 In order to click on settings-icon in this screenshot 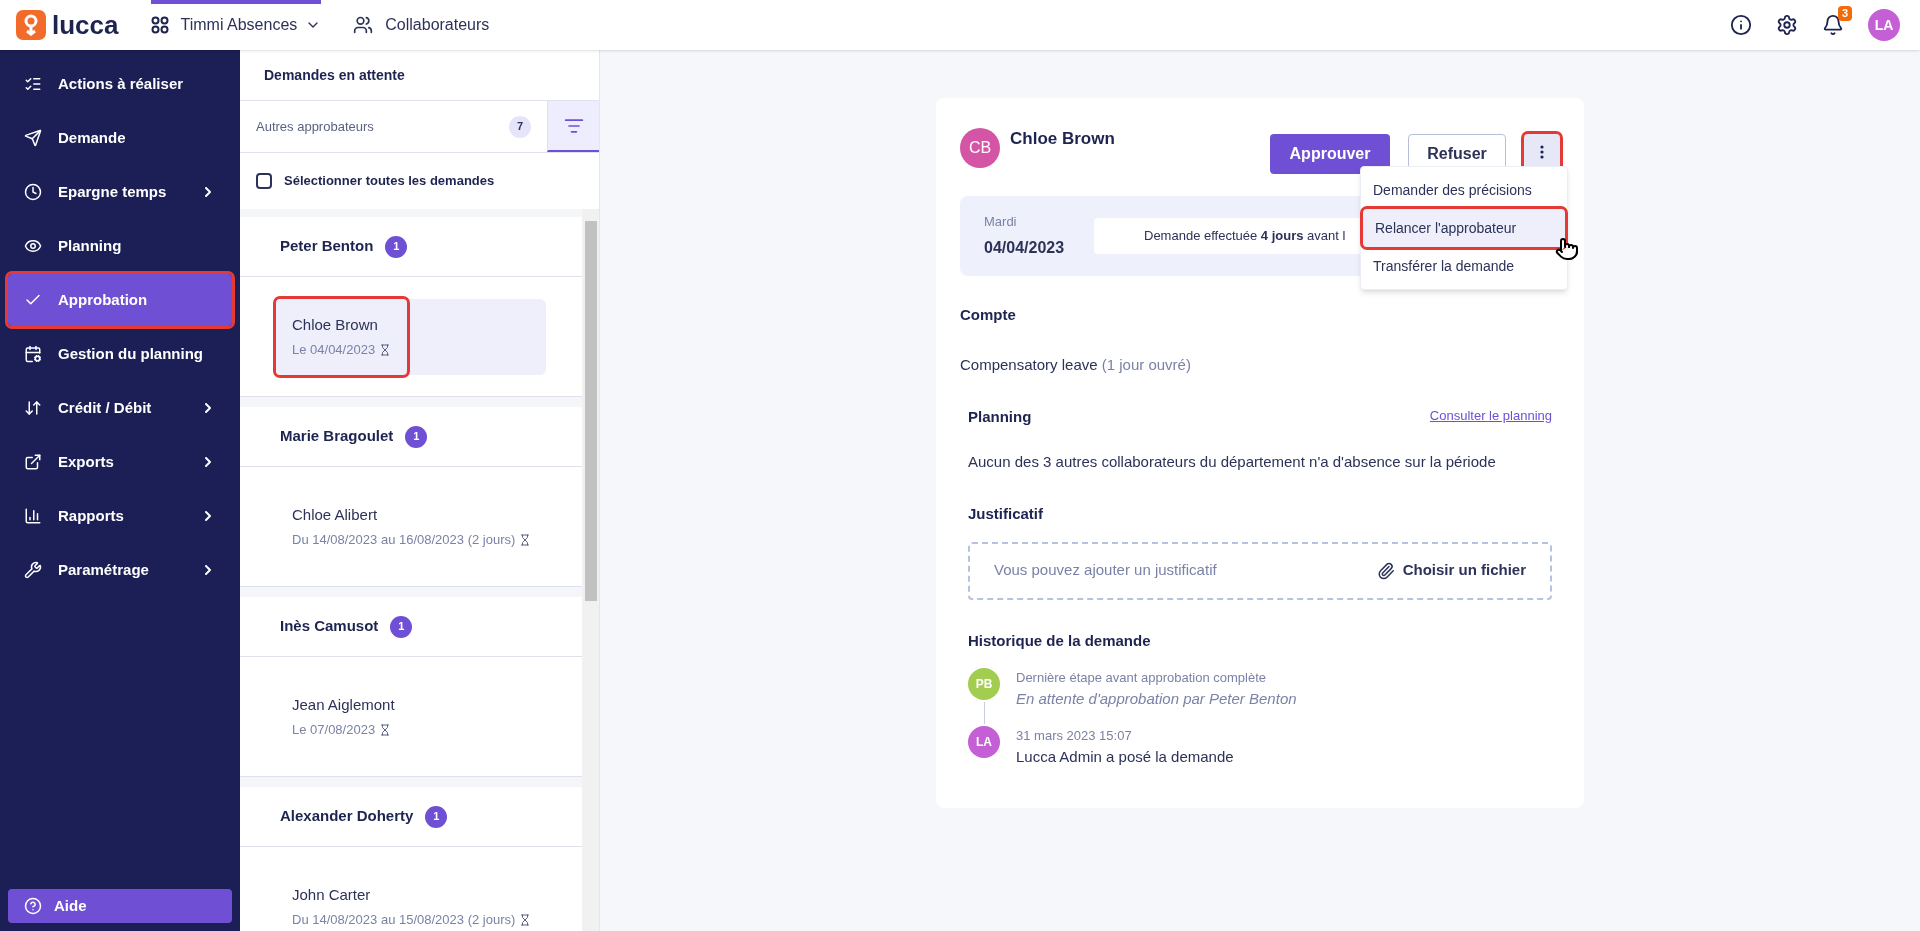, I will do `click(1787, 25)`.